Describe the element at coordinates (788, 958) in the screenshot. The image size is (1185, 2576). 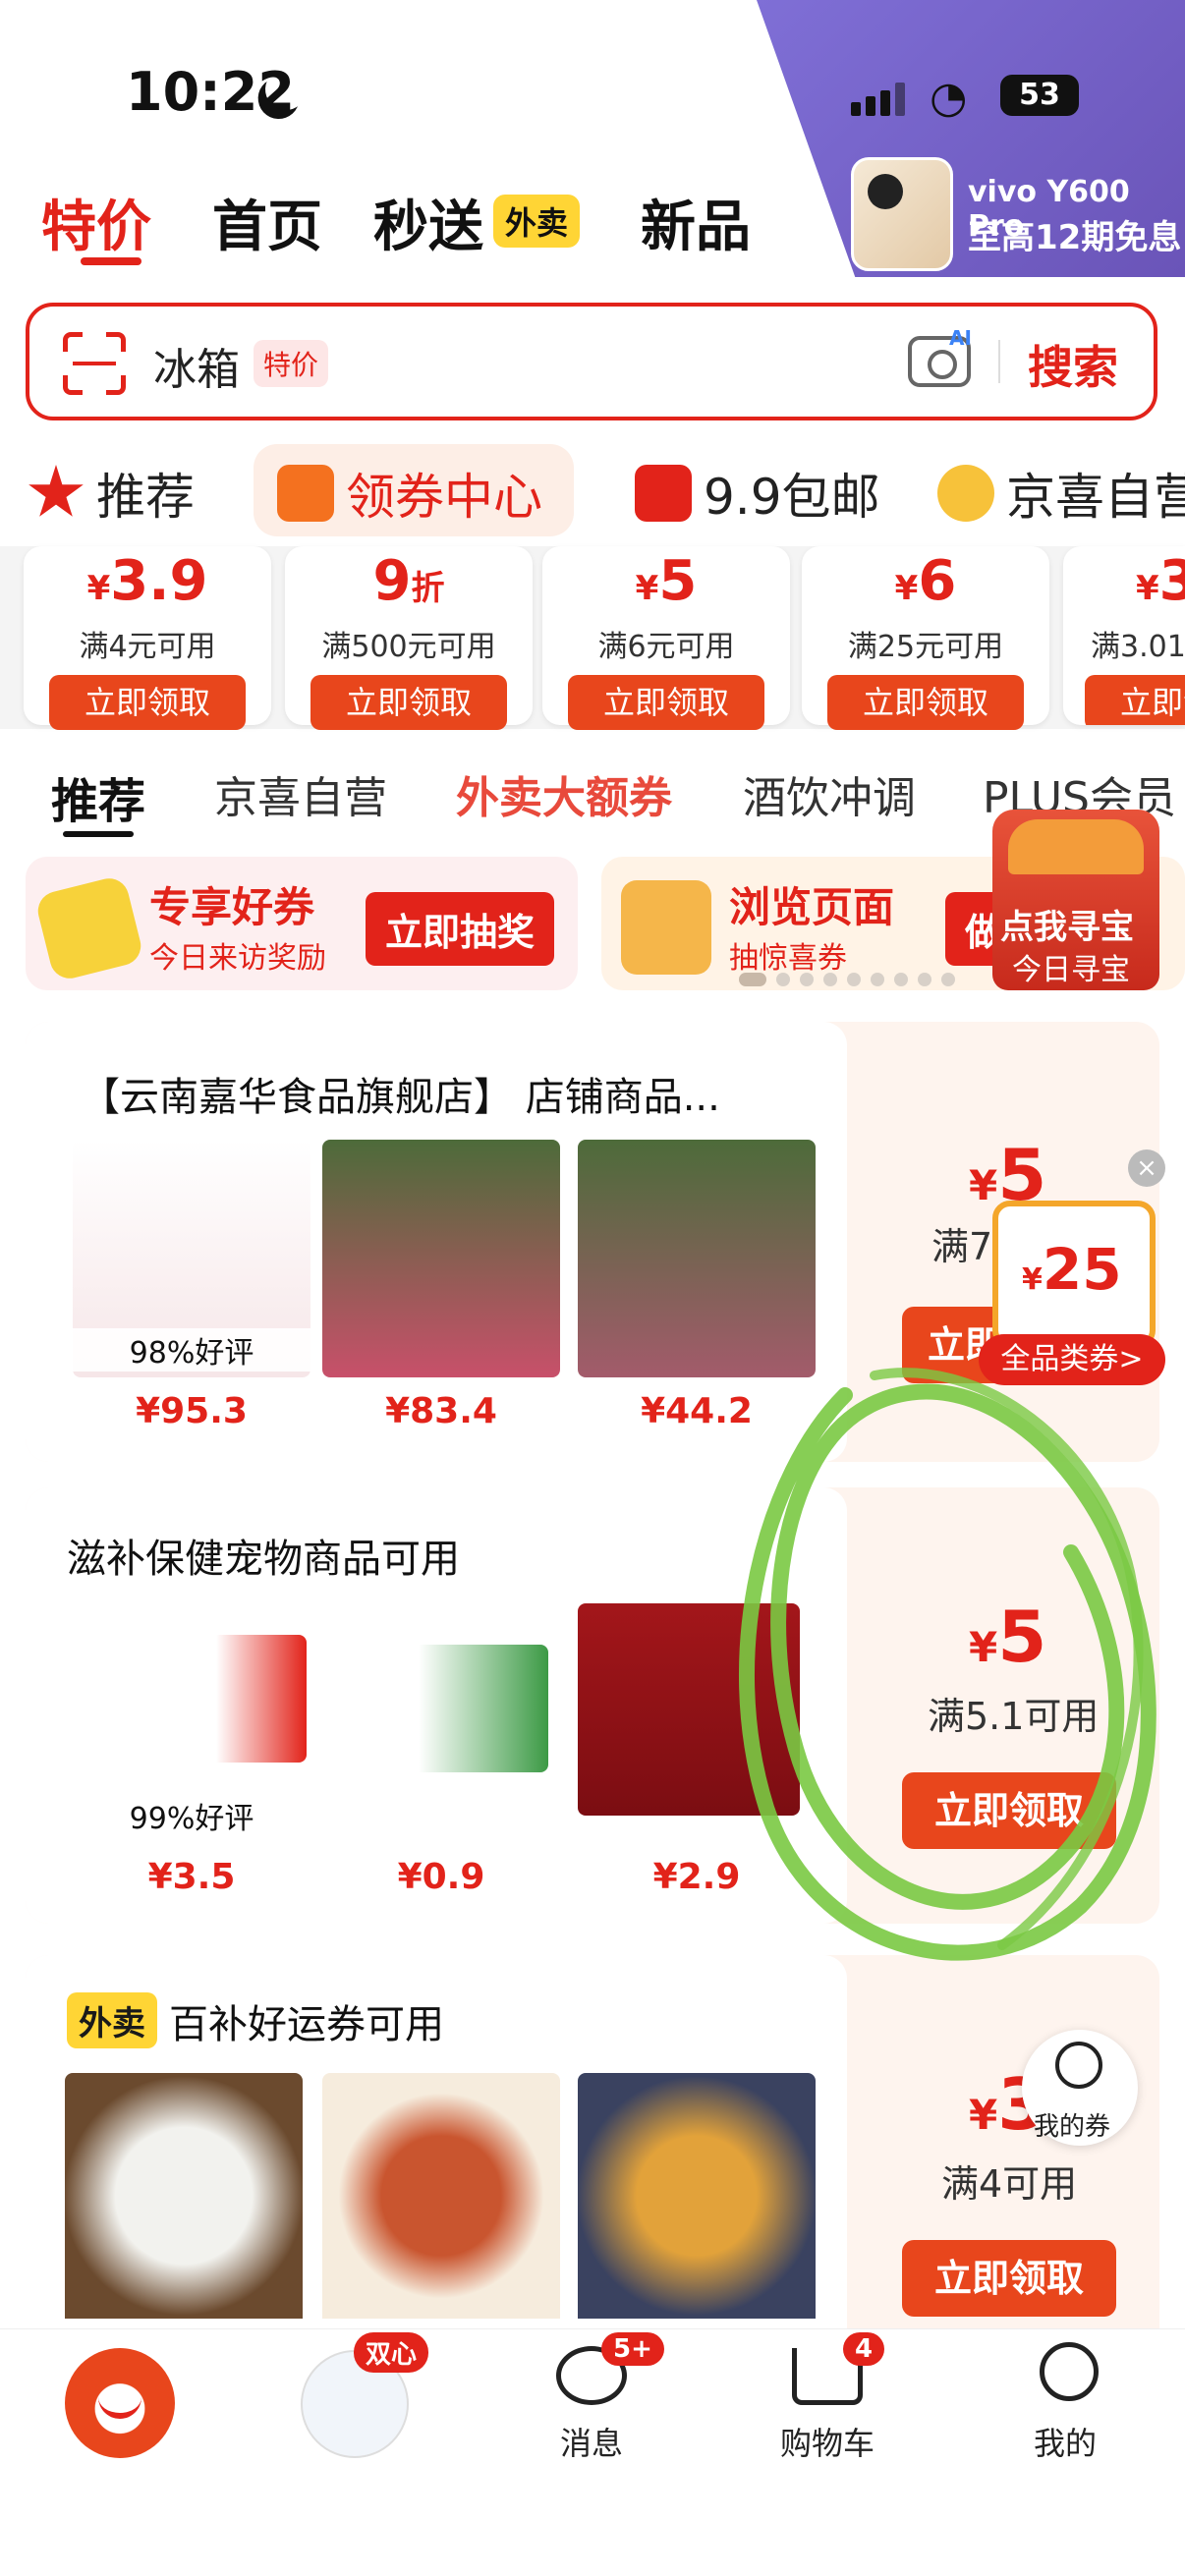
I see `banner-subtitle: 抽惊喜券` at that location.